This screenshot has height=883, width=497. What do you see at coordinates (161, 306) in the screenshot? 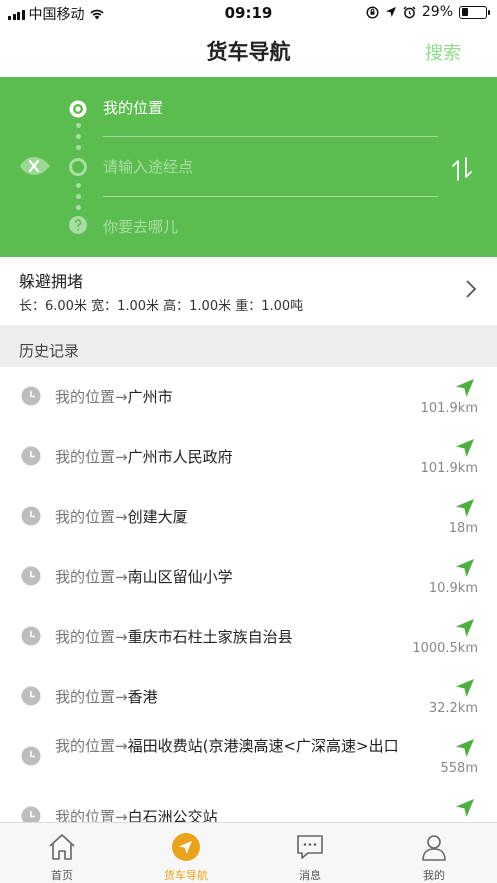
I see `truck-specs: 长：6.00米 宽：1.00米 高：1.00米 重：1.00吨` at bounding box center [161, 306].